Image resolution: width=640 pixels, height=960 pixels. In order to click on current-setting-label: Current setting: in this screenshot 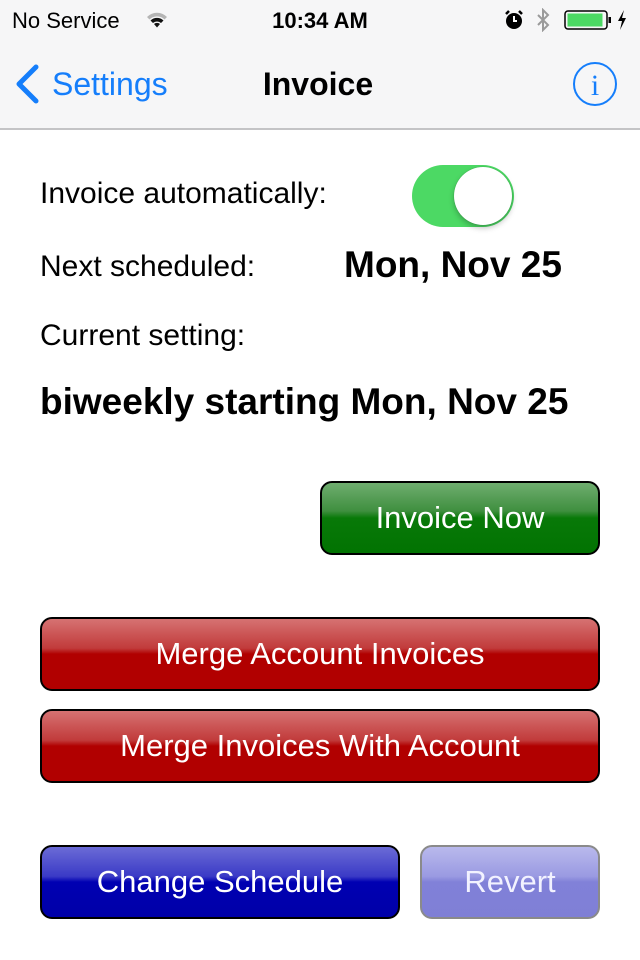, I will do `click(143, 335)`.